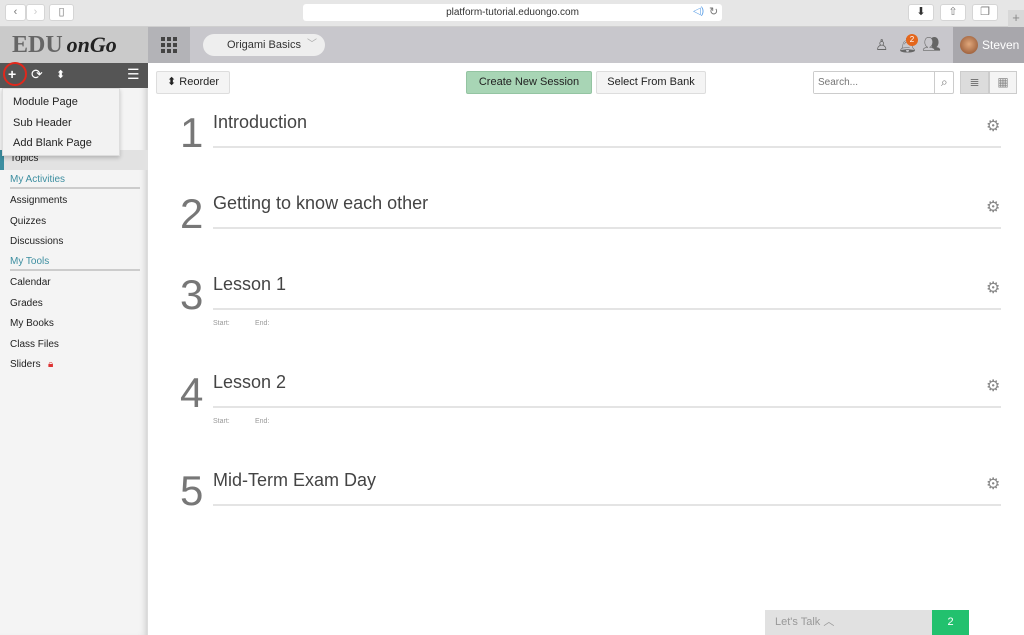 The width and height of the screenshot is (1024, 635). I want to click on create-session-button: Create New Session, so click(529, 82).